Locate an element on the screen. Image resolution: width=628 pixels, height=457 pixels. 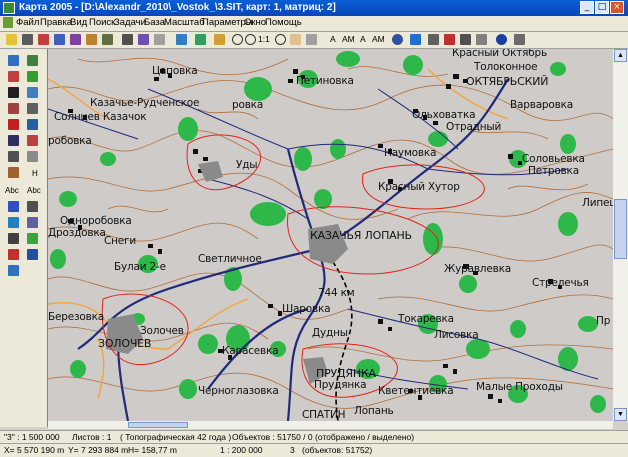
map-label-bulai: Булаи 2-е is located at coordinates (140, 267).